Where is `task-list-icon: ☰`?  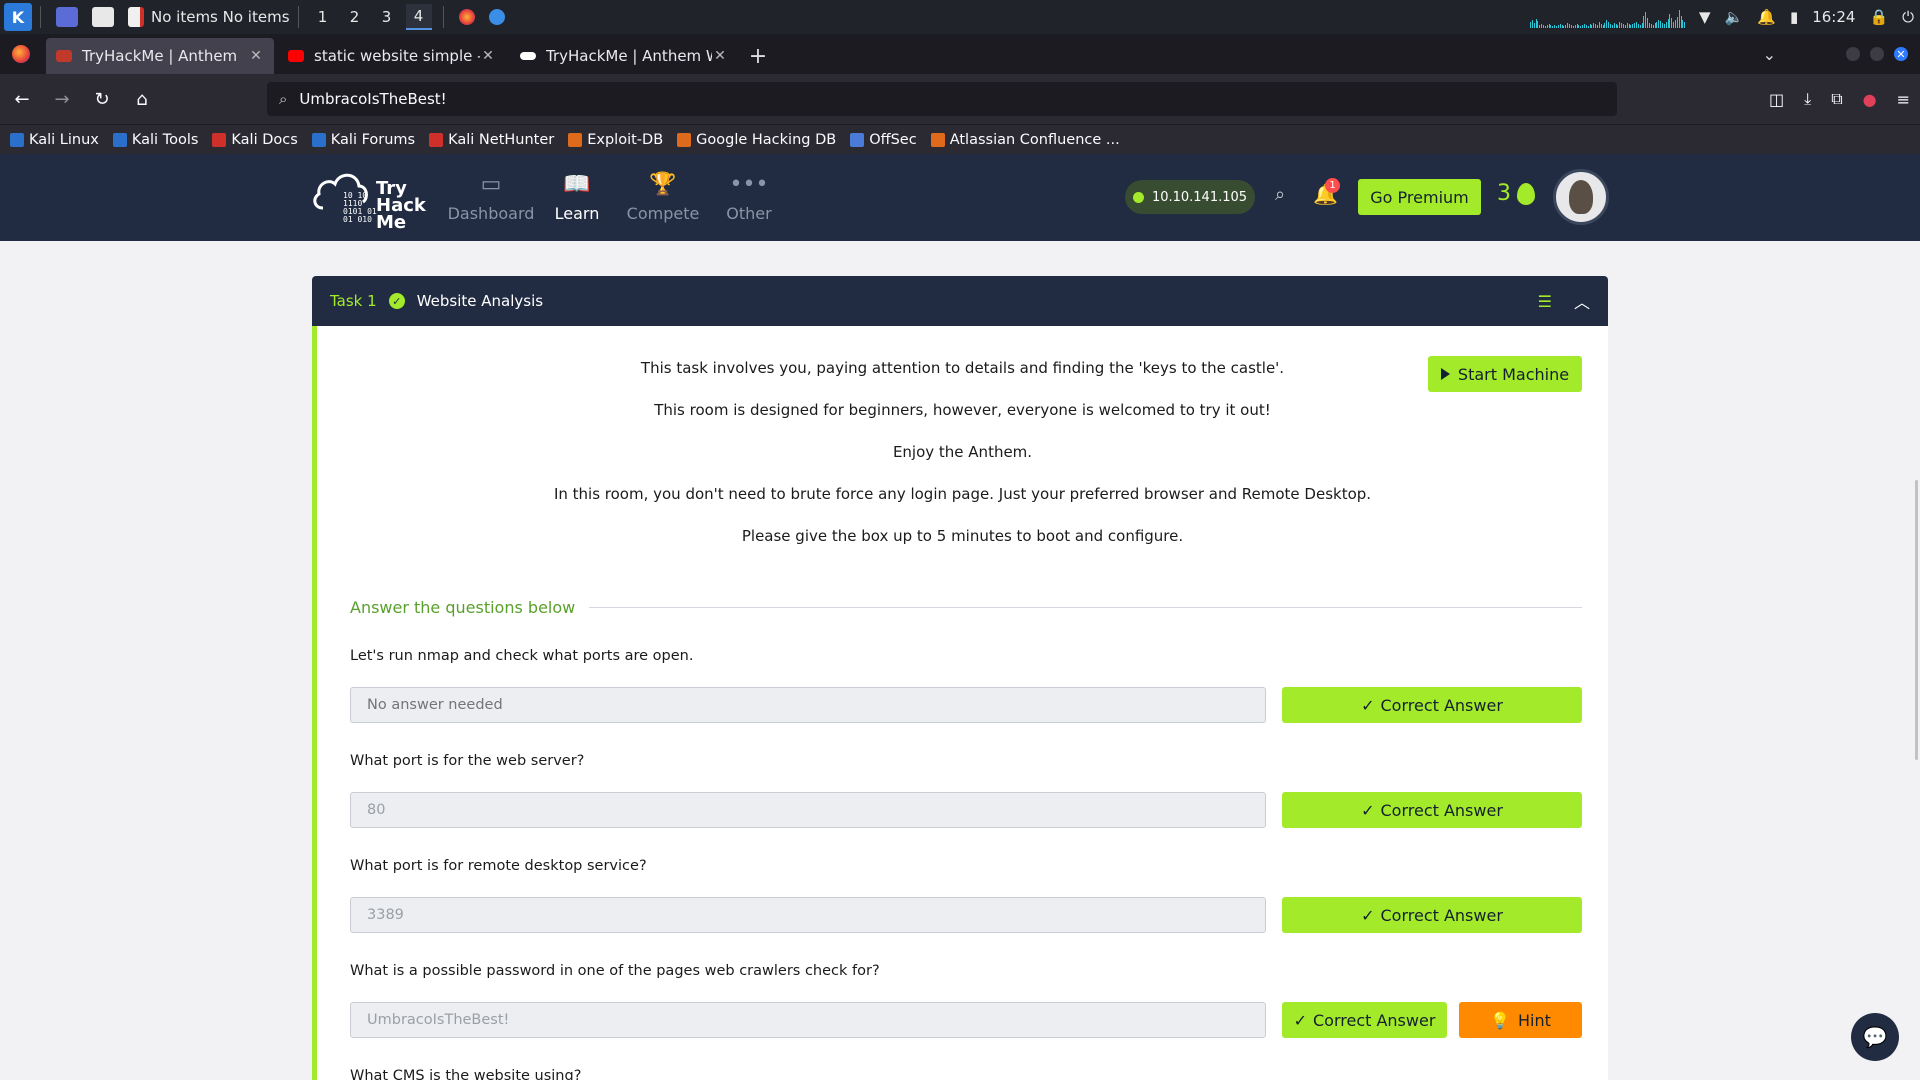
task-list-icon: ☰ is located at coordinates (1545, 301).